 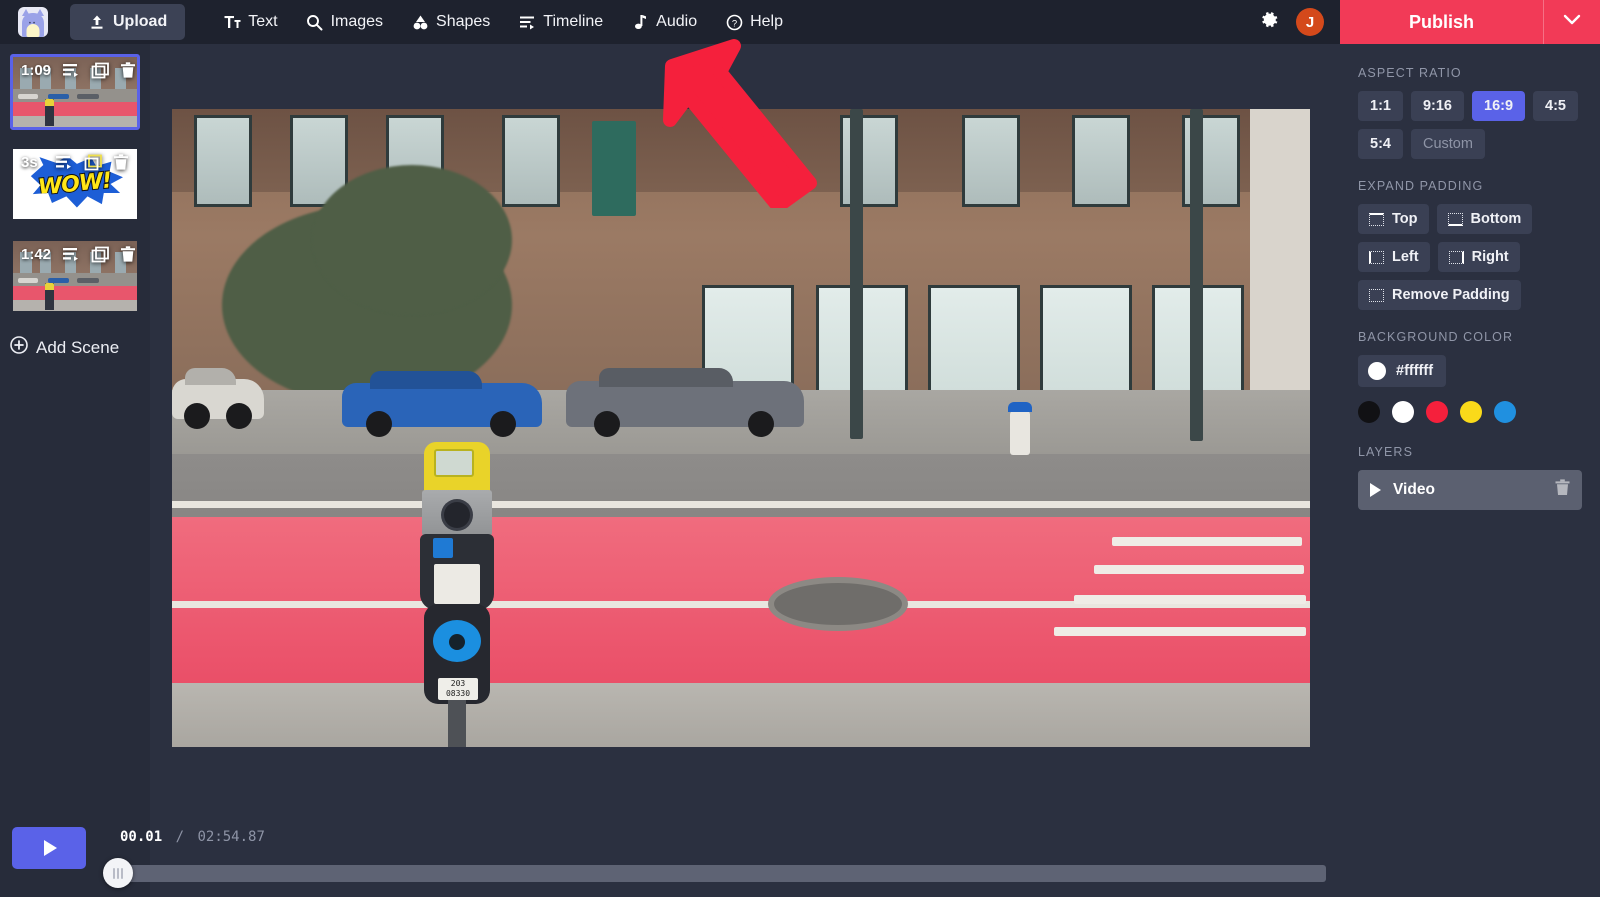 I want to click on scene-thumbnail-3: 1:42, so click(x=75, y=276).